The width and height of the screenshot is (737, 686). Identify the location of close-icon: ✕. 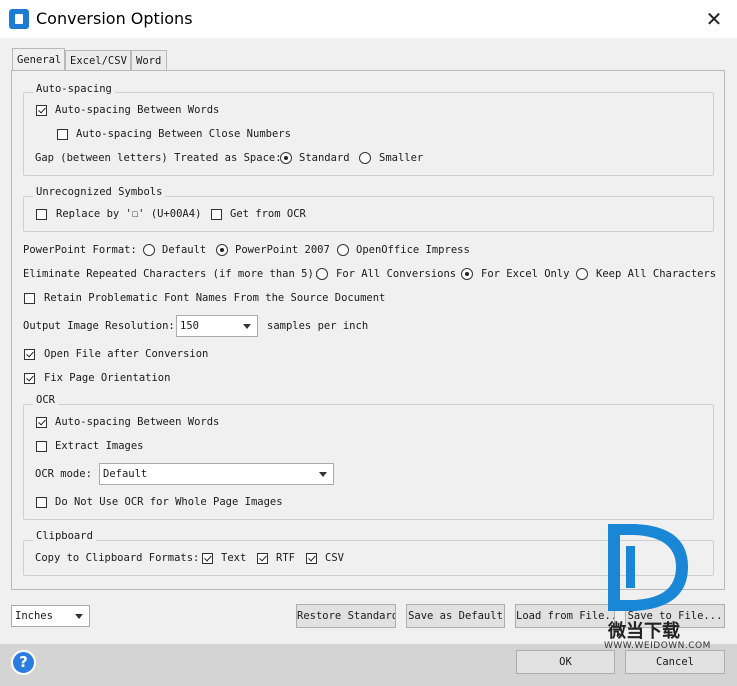
(714, 19).